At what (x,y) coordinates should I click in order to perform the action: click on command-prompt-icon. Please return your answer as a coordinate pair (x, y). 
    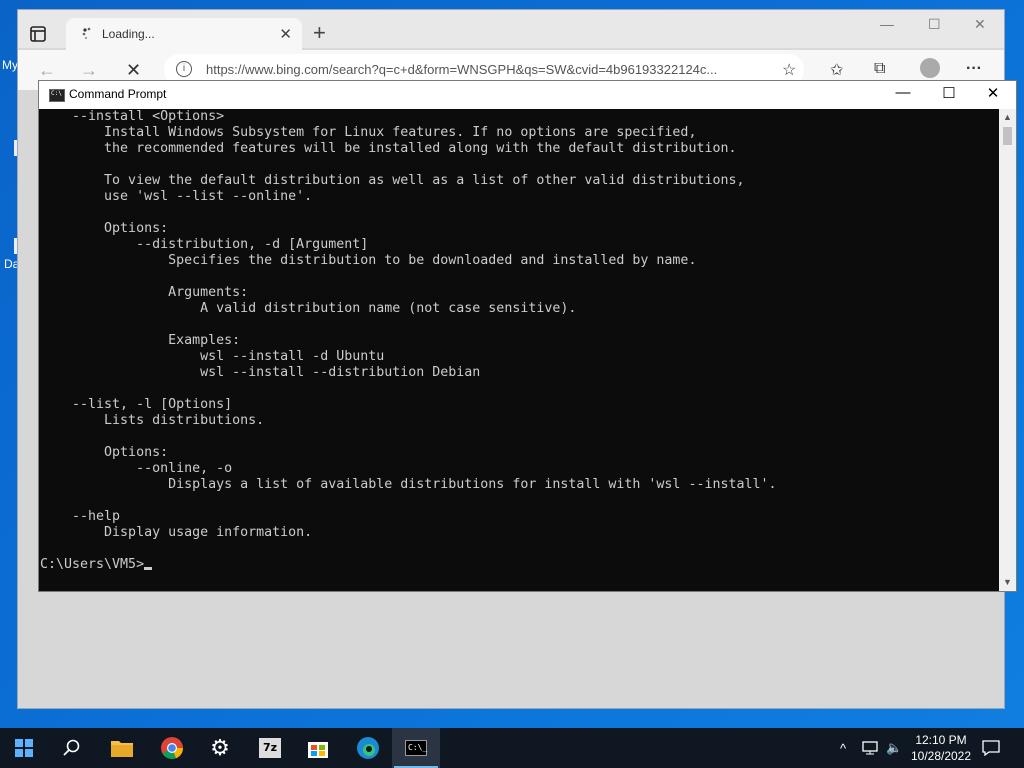
    Looking at the image, I should click on (57, 95).